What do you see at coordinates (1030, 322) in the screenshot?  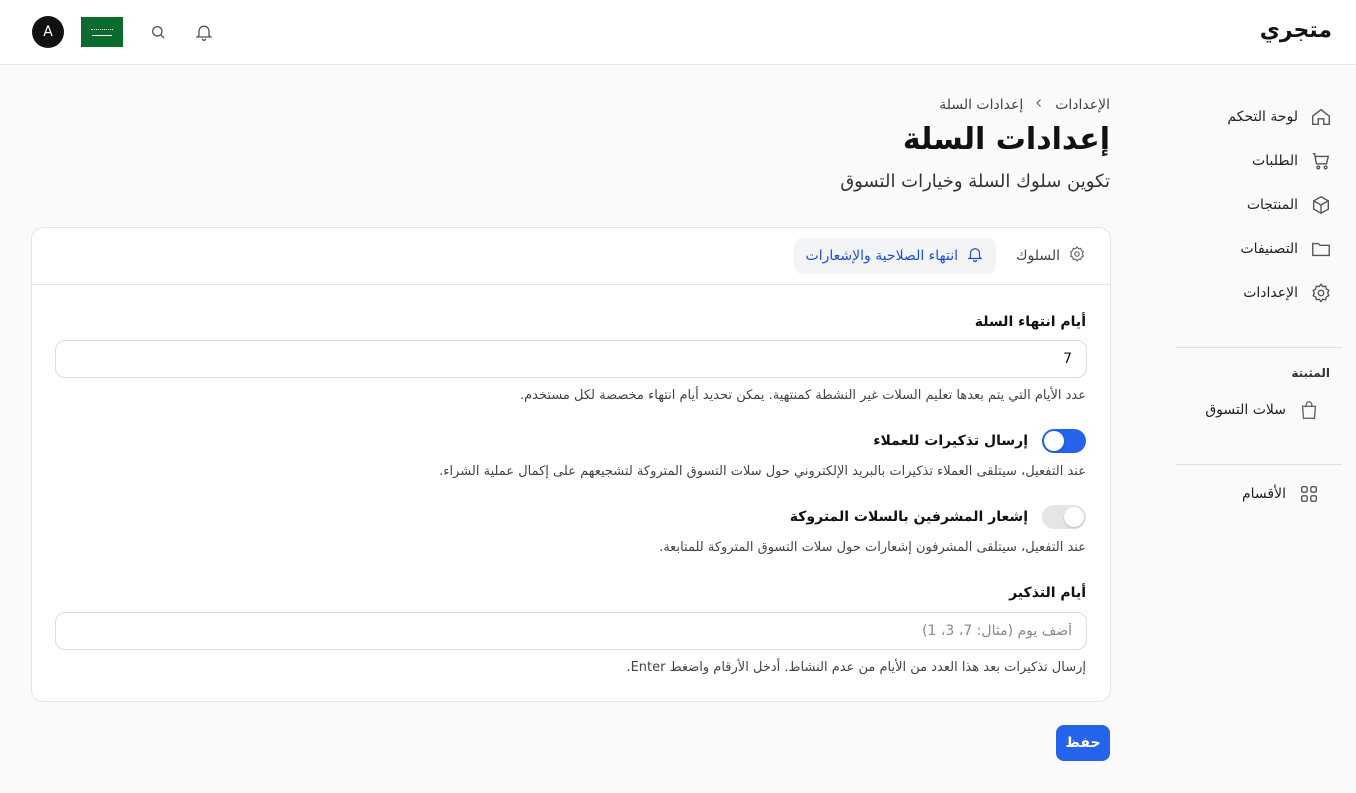 I see `expiry-days-label: أيام انتهاء السلة` at bounding box center [1030, 322].